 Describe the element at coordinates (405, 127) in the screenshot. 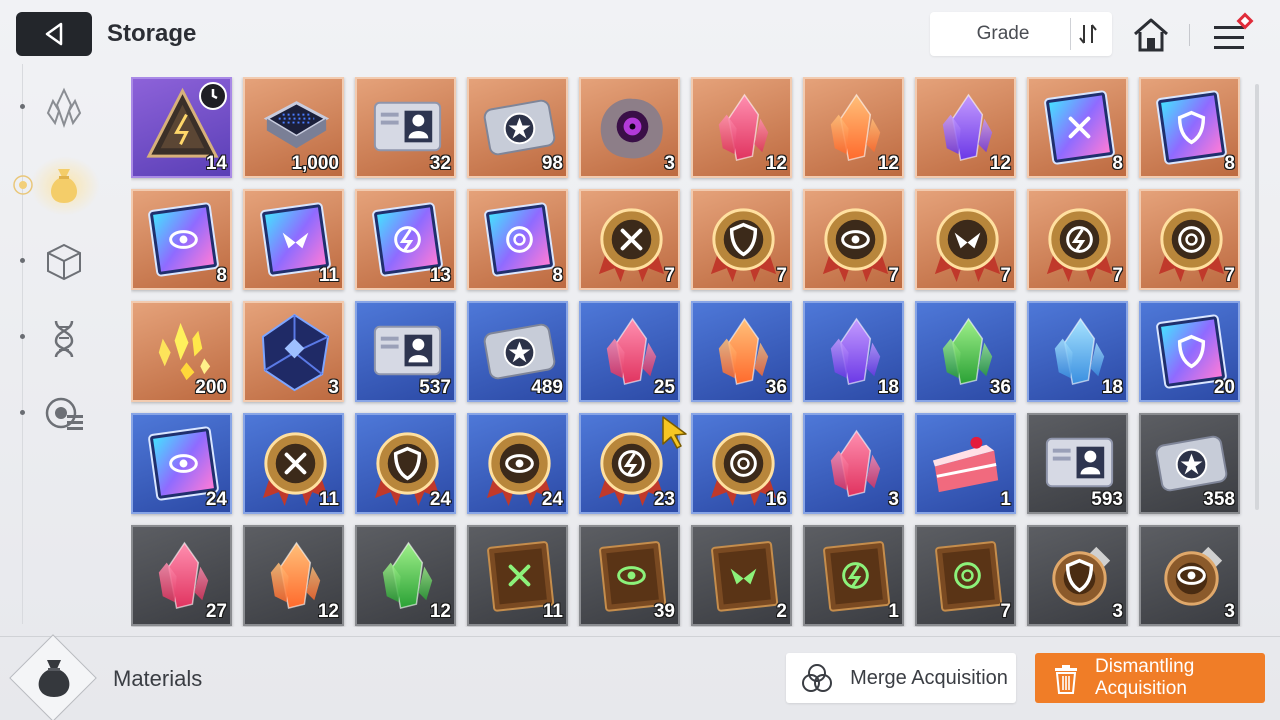

I see `item-slot: 32` at that location.